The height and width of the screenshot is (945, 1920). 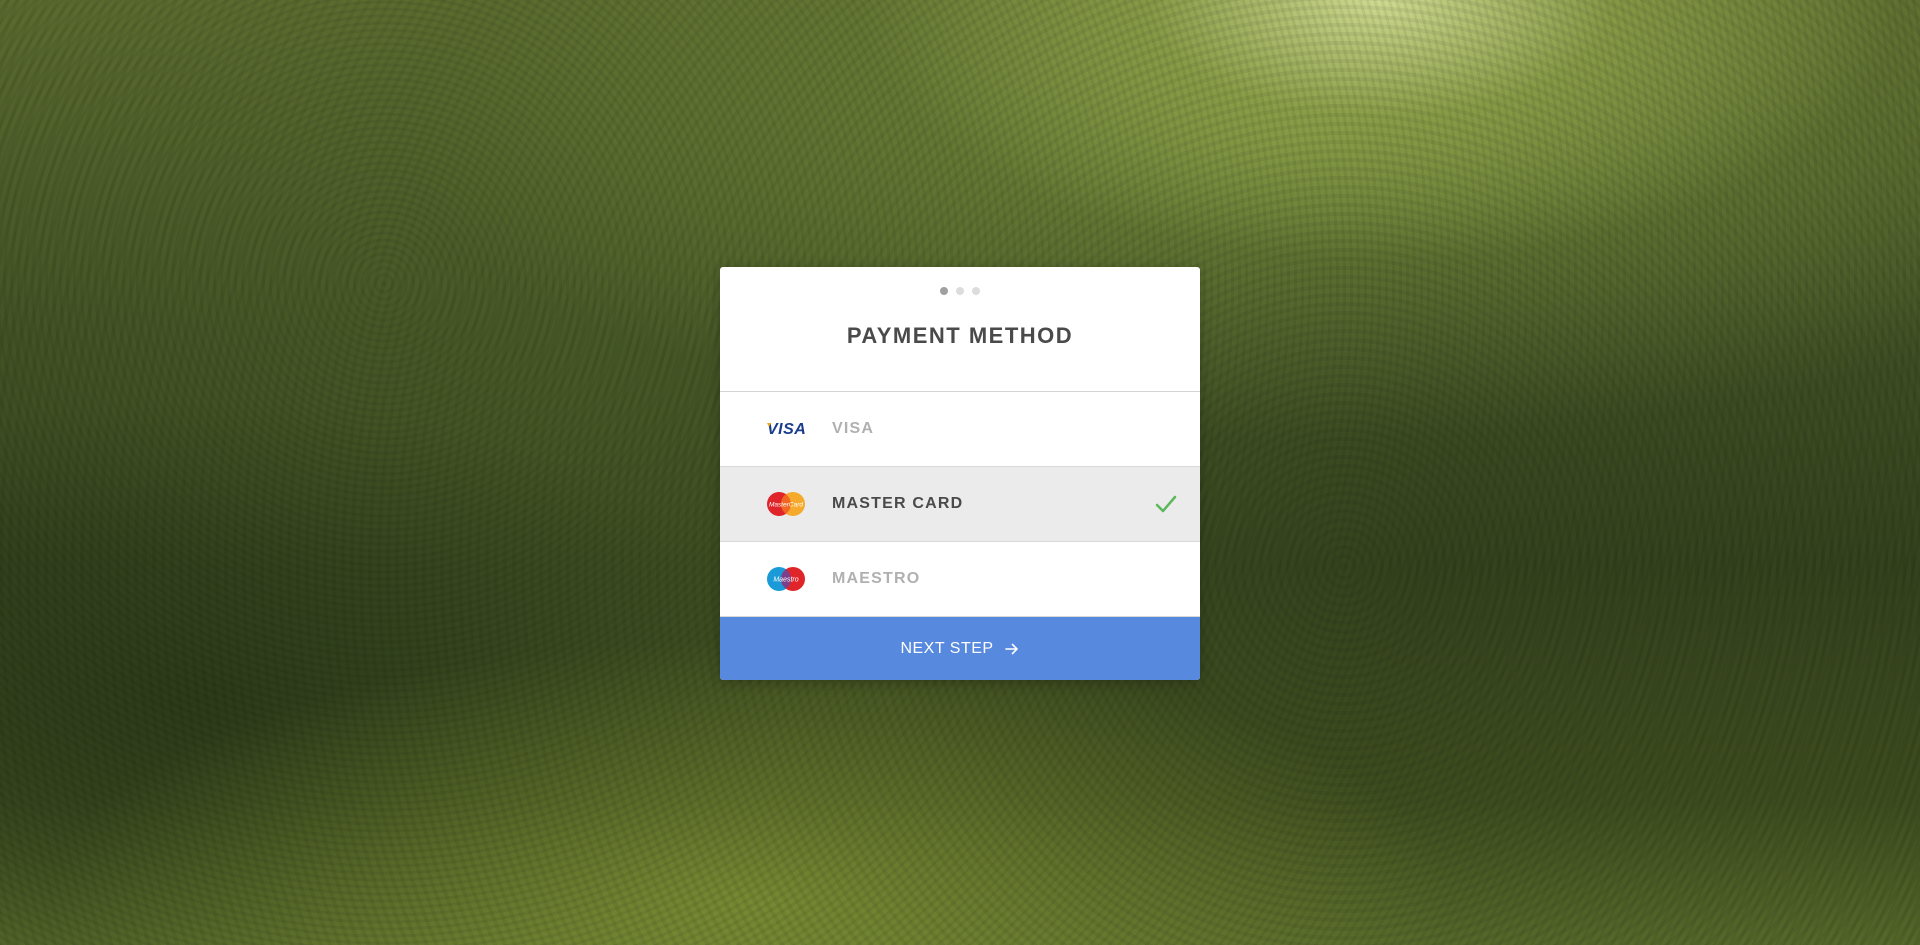 What do you see at coordinates (853, 428) in the screenshot?
I see `option-label: VISA` at bounding box center [853, 428].